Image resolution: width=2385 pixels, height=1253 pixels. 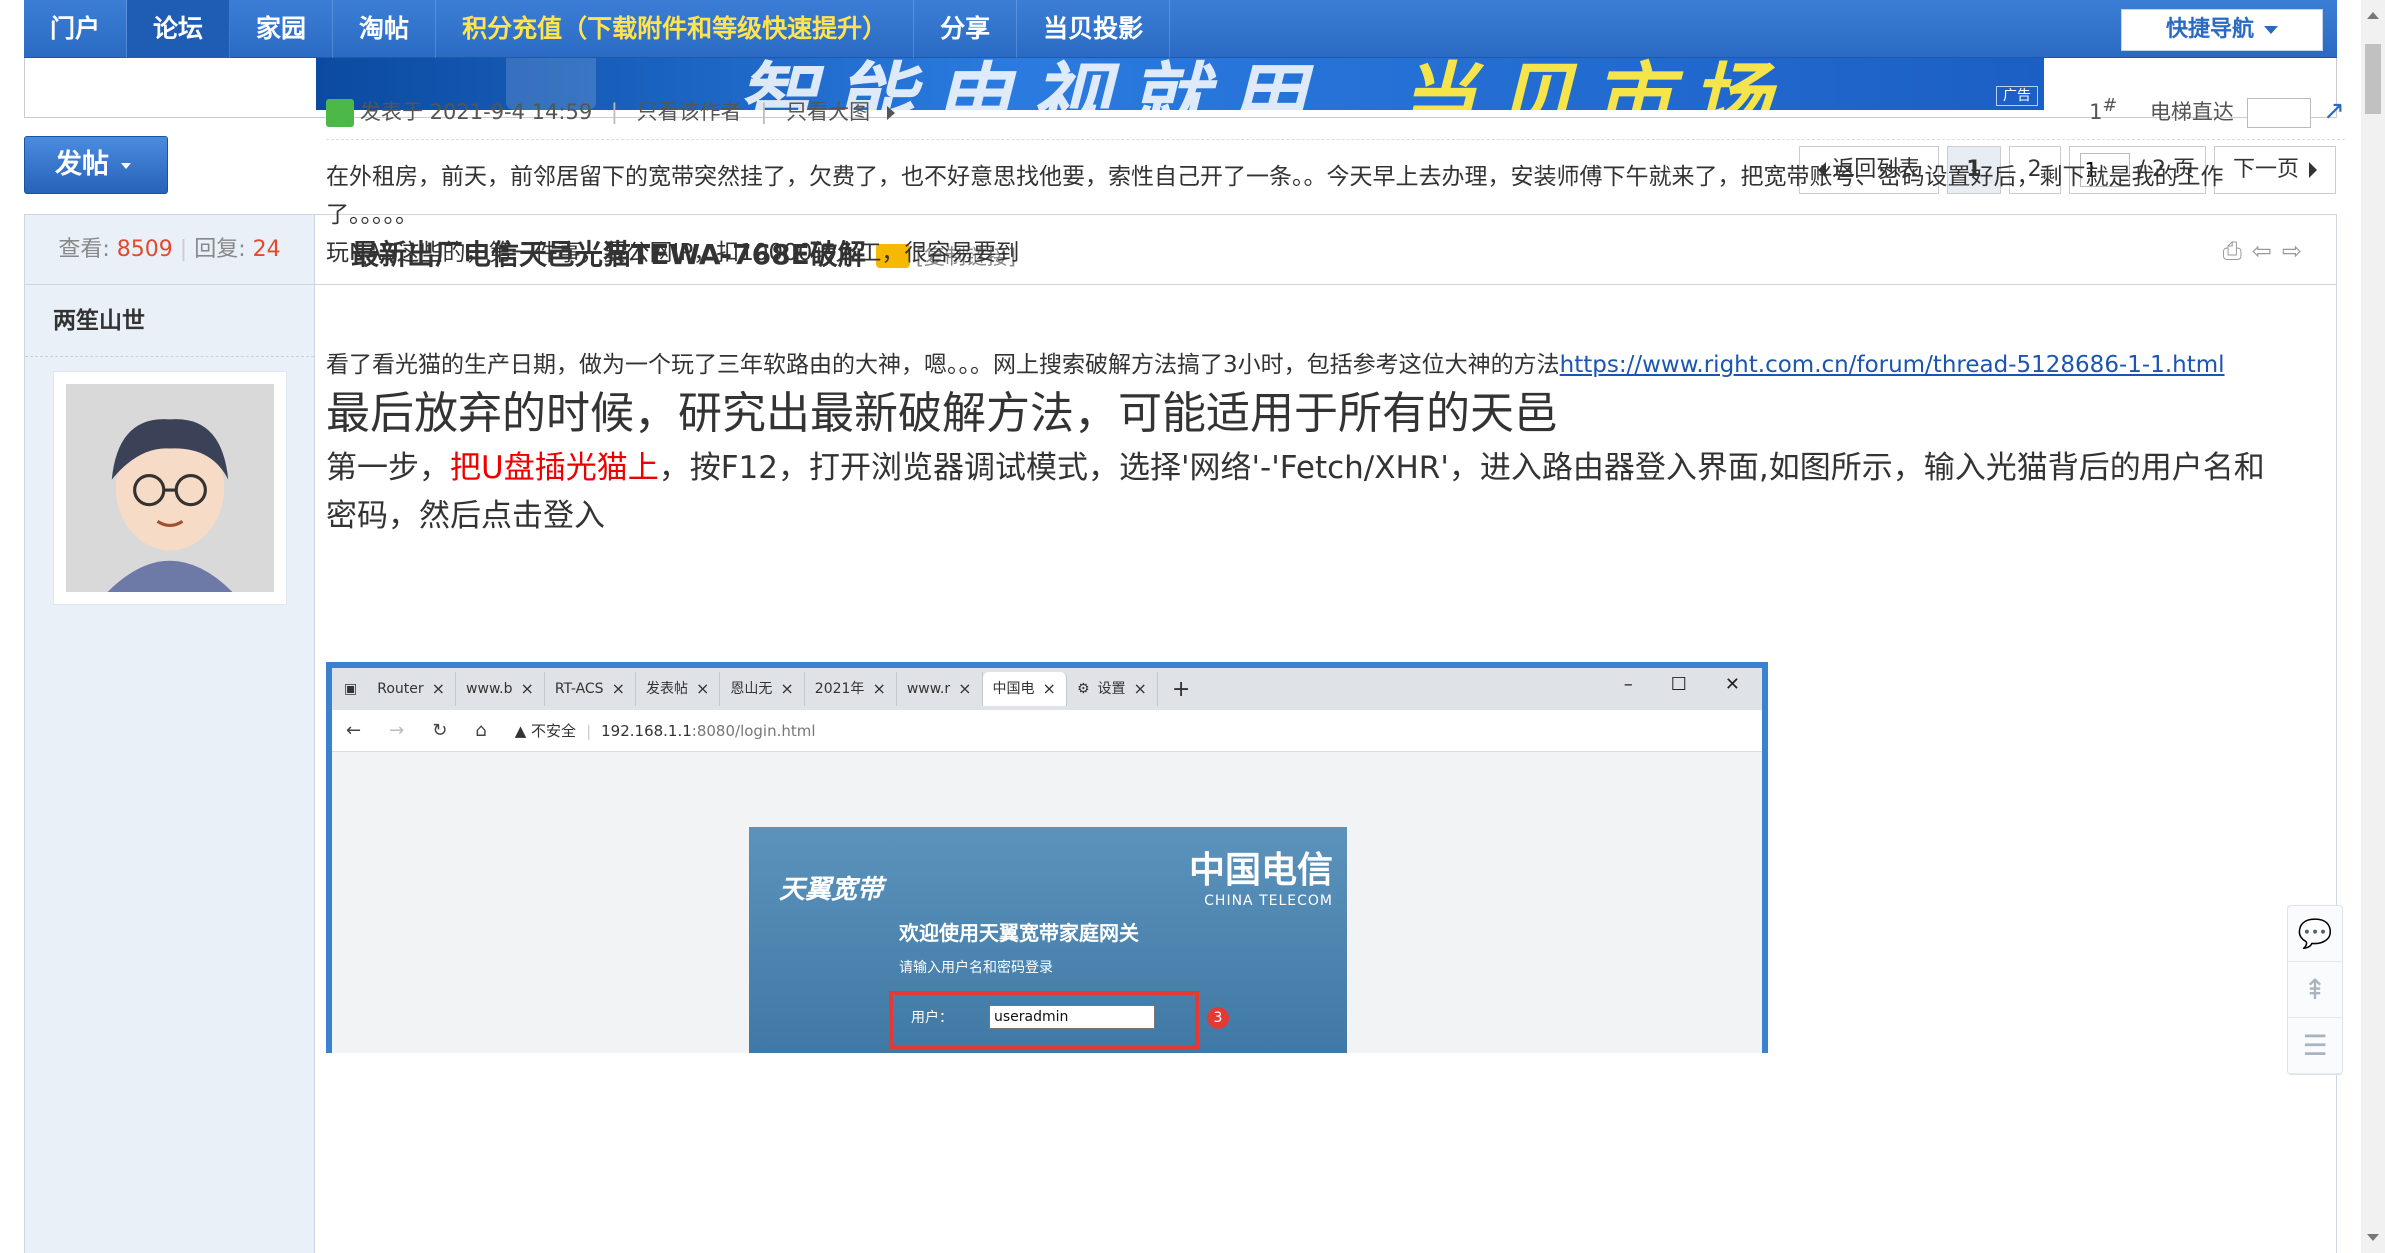 I want to click on nav-item-forum: 论坛, so click(x=179, y=29).